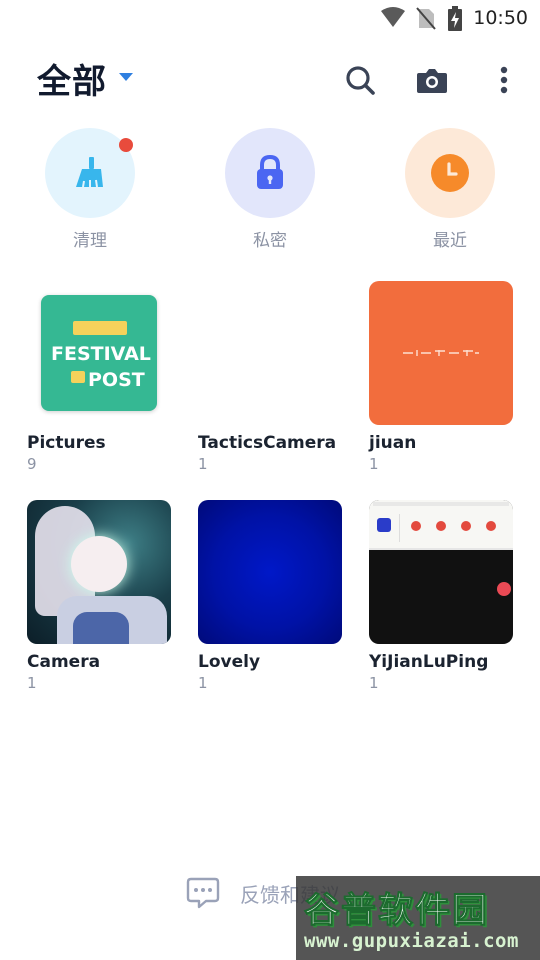 This screenshot has height=960, width=540. What do you see at coordinates (396, 911) in the screenshot?
I see `watermark-title: 谷普软件园` at bounding box center [396, 911].